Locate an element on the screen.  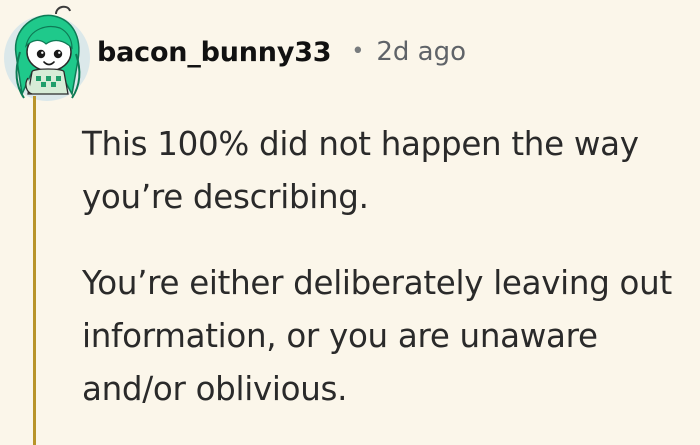
comment-header: bacon_bunny33 • 2d ago is located at coordinates (281, 52).